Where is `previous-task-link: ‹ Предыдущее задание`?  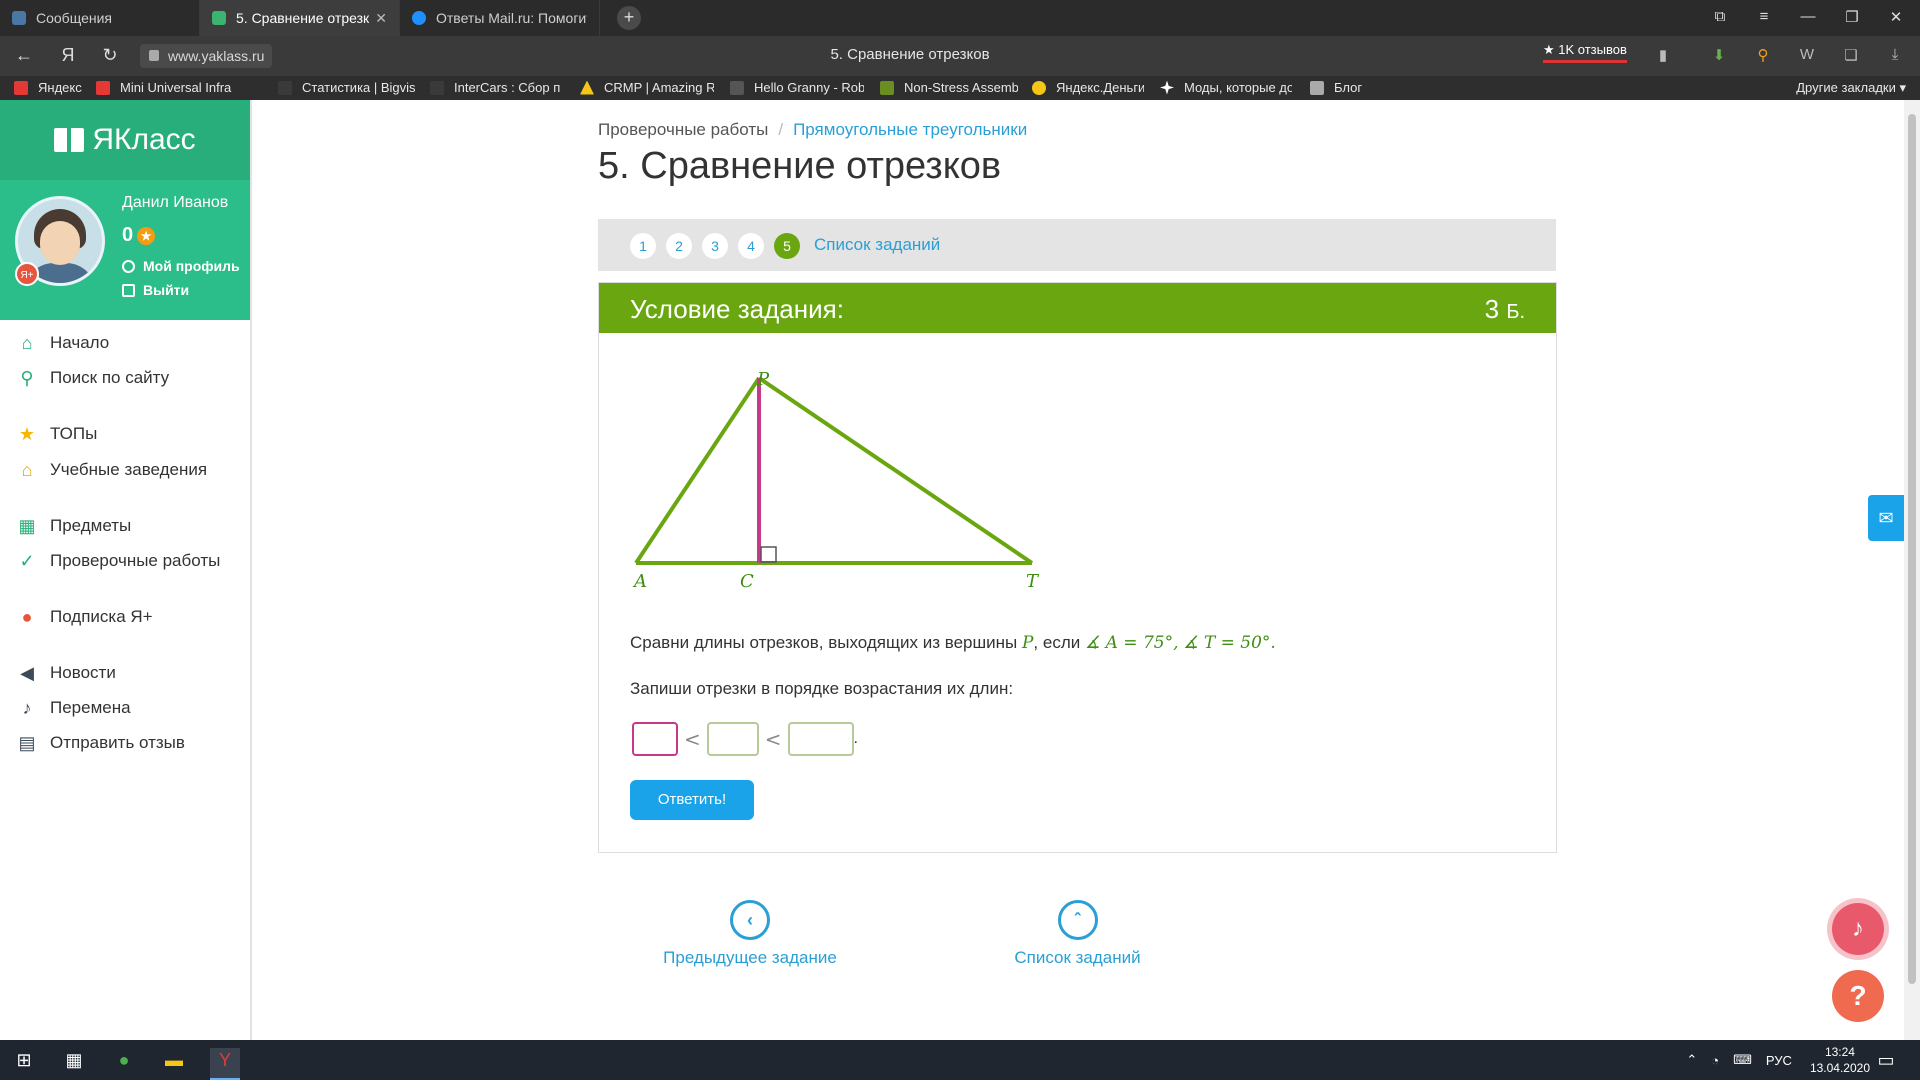 previous-task-link: ‹ Предыдущее задание is located at coordinates (750, 934).